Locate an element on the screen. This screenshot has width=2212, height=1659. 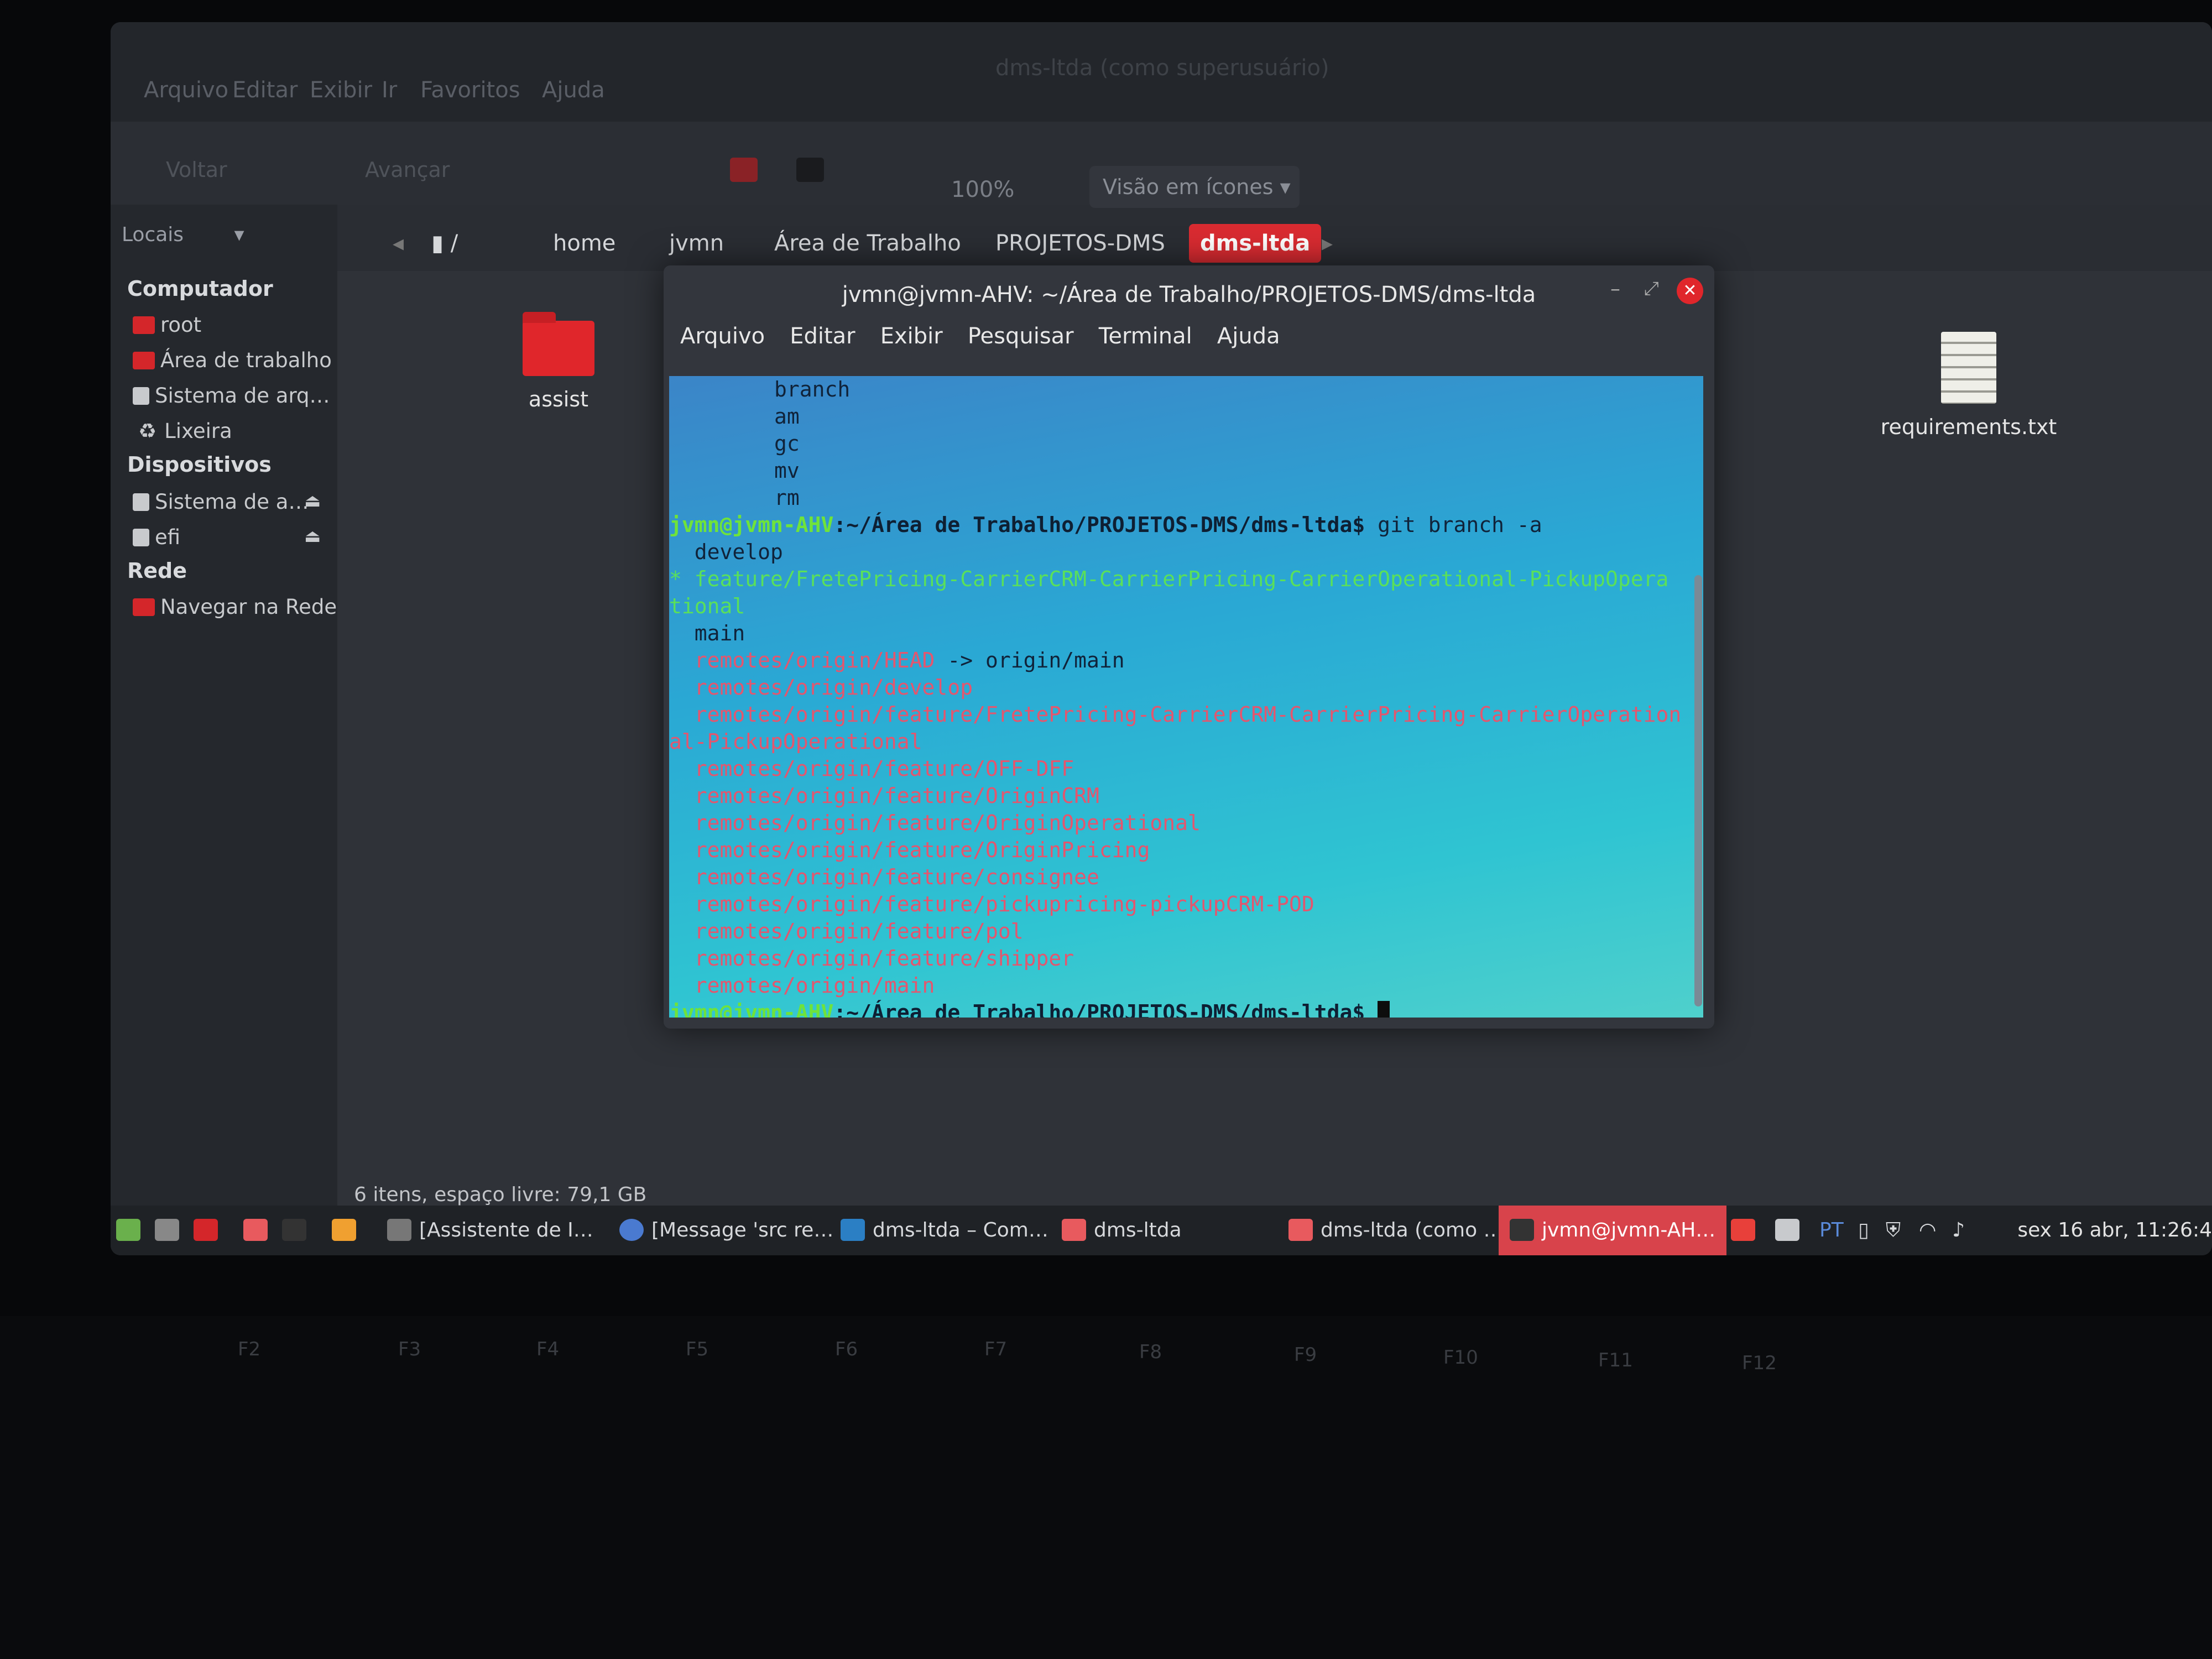
menu-terminal: Terminal is located at coordinates (1146, 337).